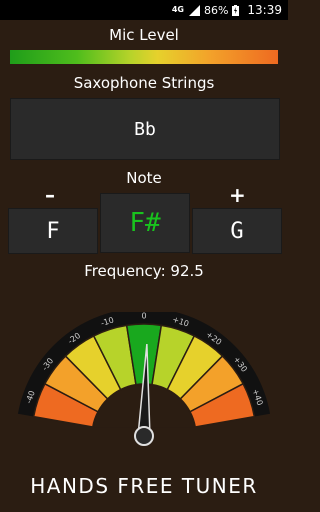  What do you see at coordinates (144, 10) in the screenshot?
I see `status-bar: 4G 86% 13:39` at bounding box center [144, 10].